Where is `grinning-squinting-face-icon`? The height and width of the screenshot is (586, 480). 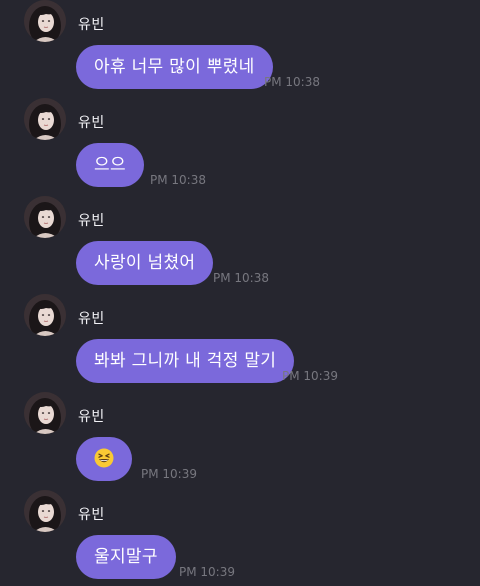 grinning-squinting-face-icon is located at coordinates (104, 457).